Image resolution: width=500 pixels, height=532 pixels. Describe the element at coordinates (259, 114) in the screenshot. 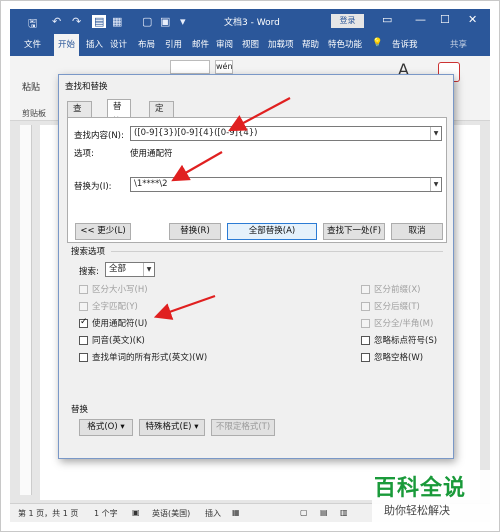

I see `arrow-to-find-field` at that location.